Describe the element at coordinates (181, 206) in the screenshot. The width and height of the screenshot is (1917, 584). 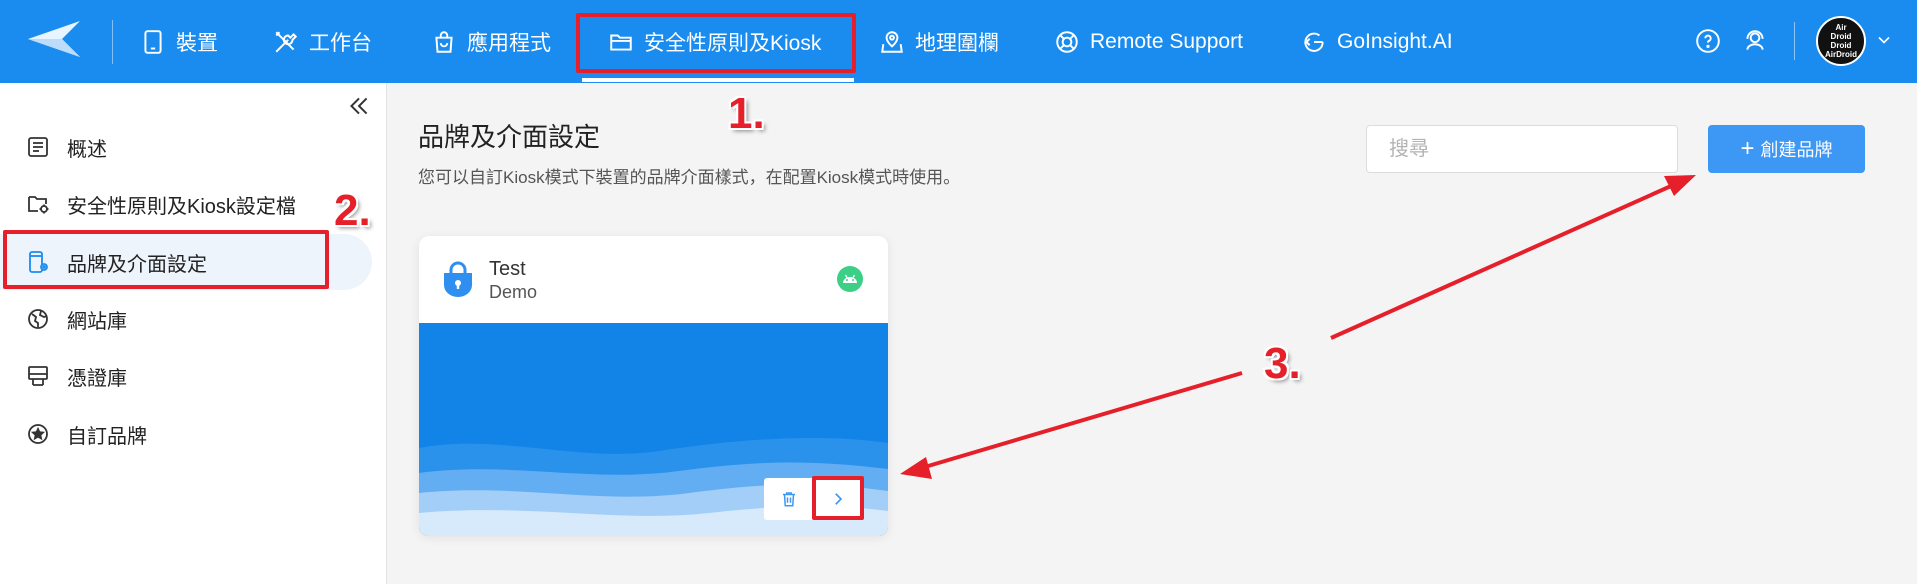
I see `sidebar-item-label: 安全性原則及Kiosk設定檔` at that location.